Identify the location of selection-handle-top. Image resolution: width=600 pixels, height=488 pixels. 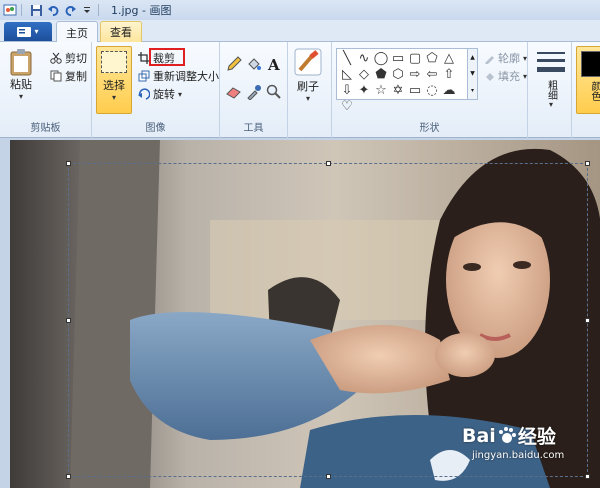
(328, 163).